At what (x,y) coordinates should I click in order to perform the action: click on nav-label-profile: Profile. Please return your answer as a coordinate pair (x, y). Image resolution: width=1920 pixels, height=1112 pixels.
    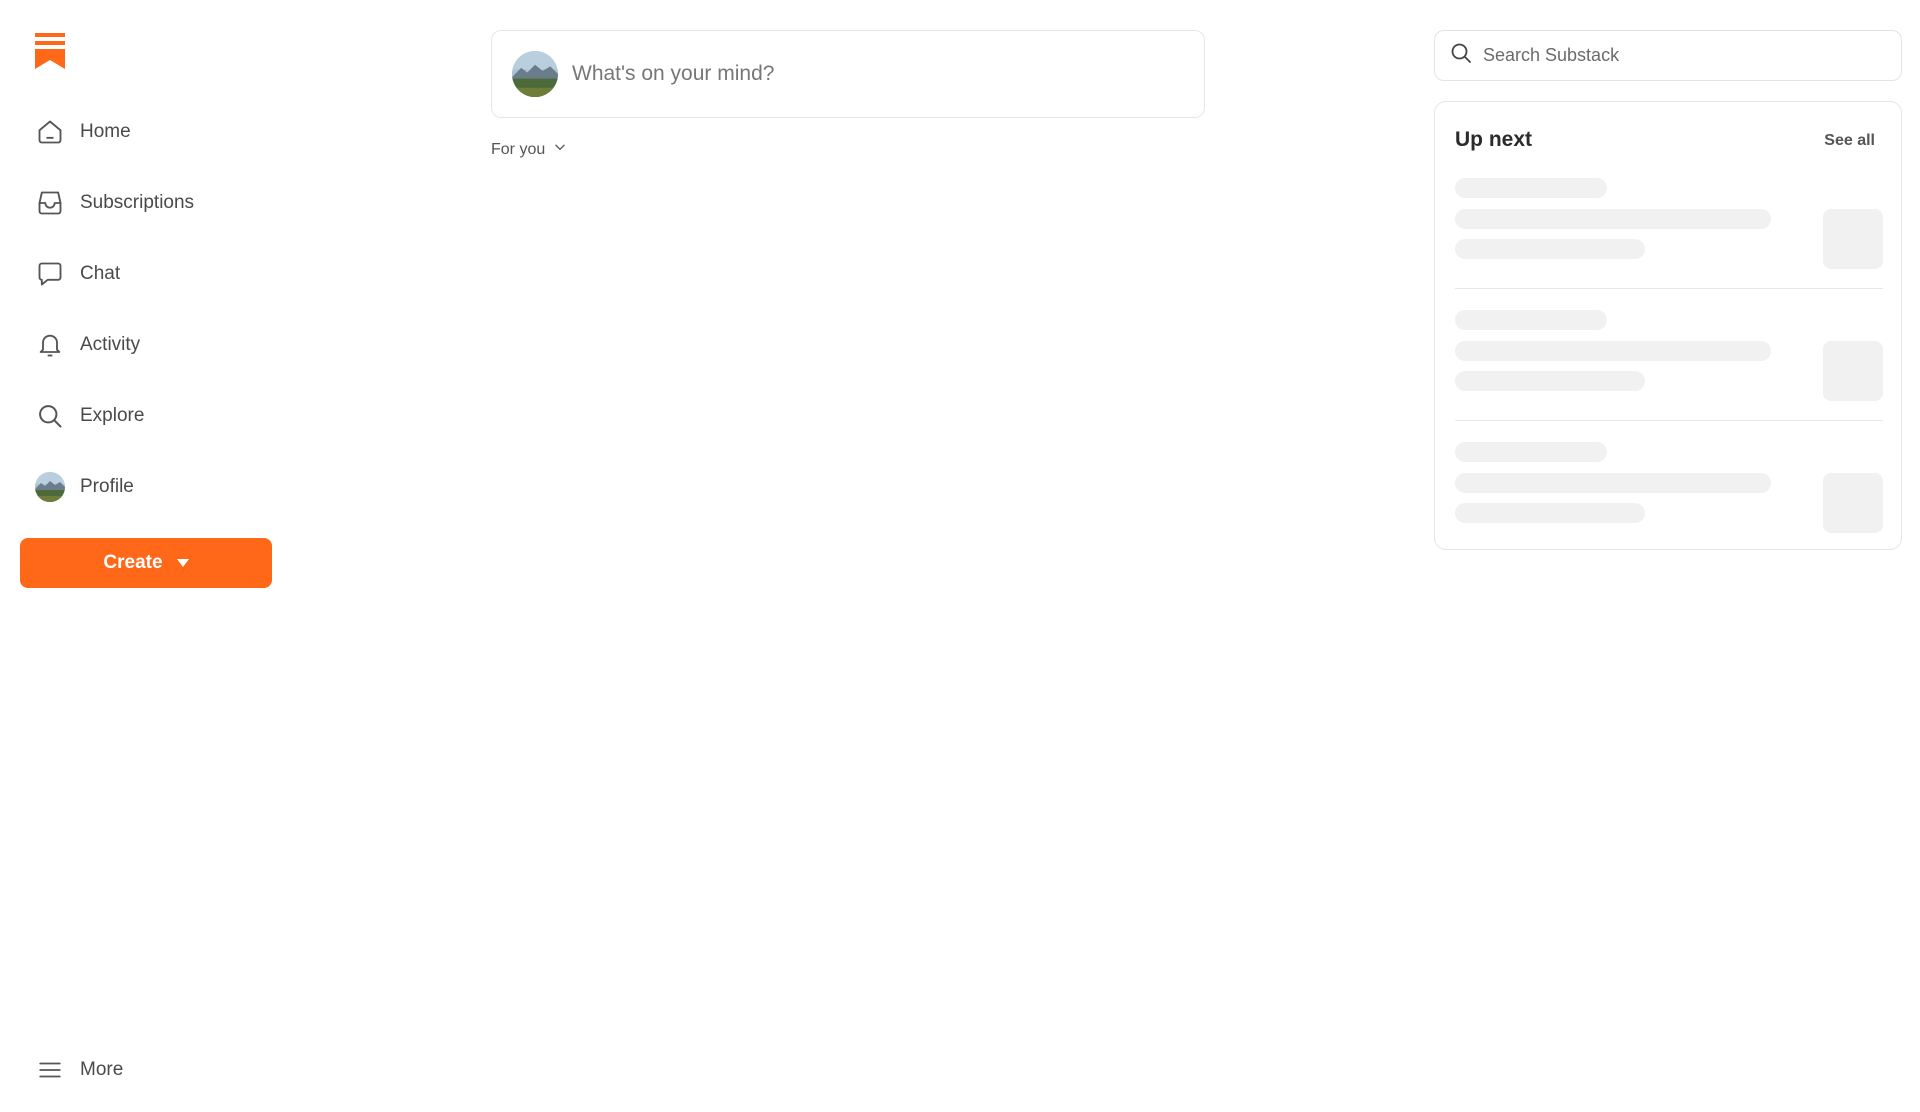
    Looking at the image, I should click on (107, 486).